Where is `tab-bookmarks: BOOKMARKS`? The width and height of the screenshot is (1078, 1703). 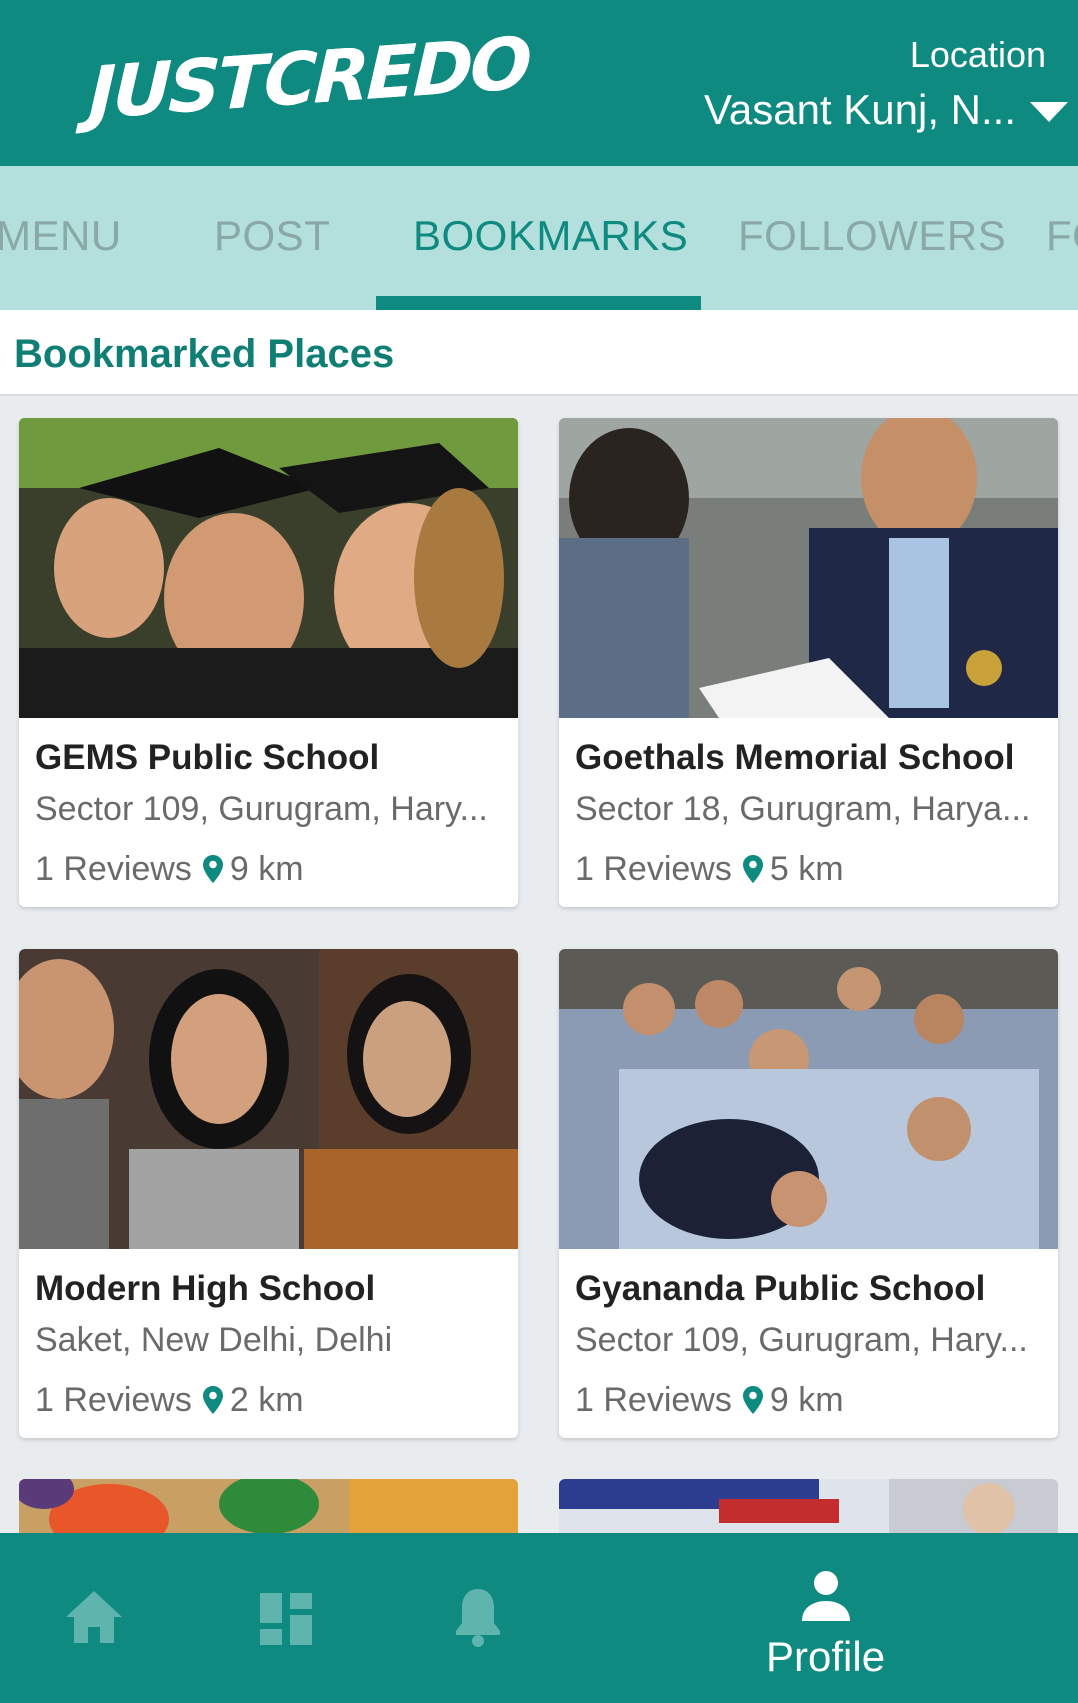
tab-bookmarks: BOOKMARKS is located at coordinates (550, 236).